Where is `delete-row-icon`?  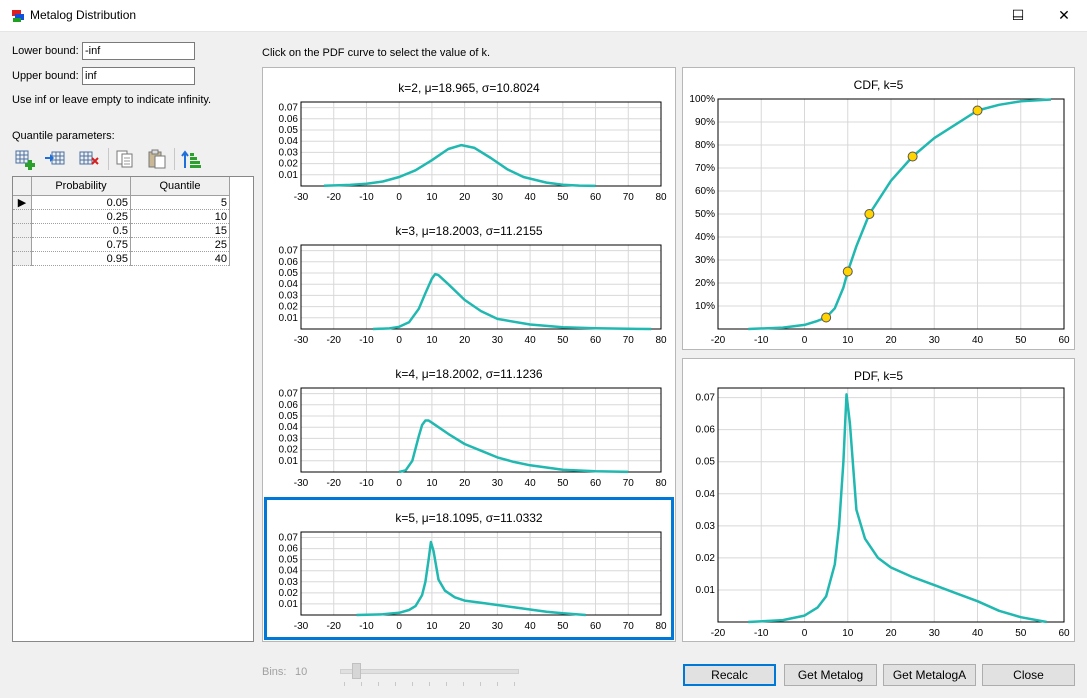 delete-row-icon is located at coordinates (89, 159).